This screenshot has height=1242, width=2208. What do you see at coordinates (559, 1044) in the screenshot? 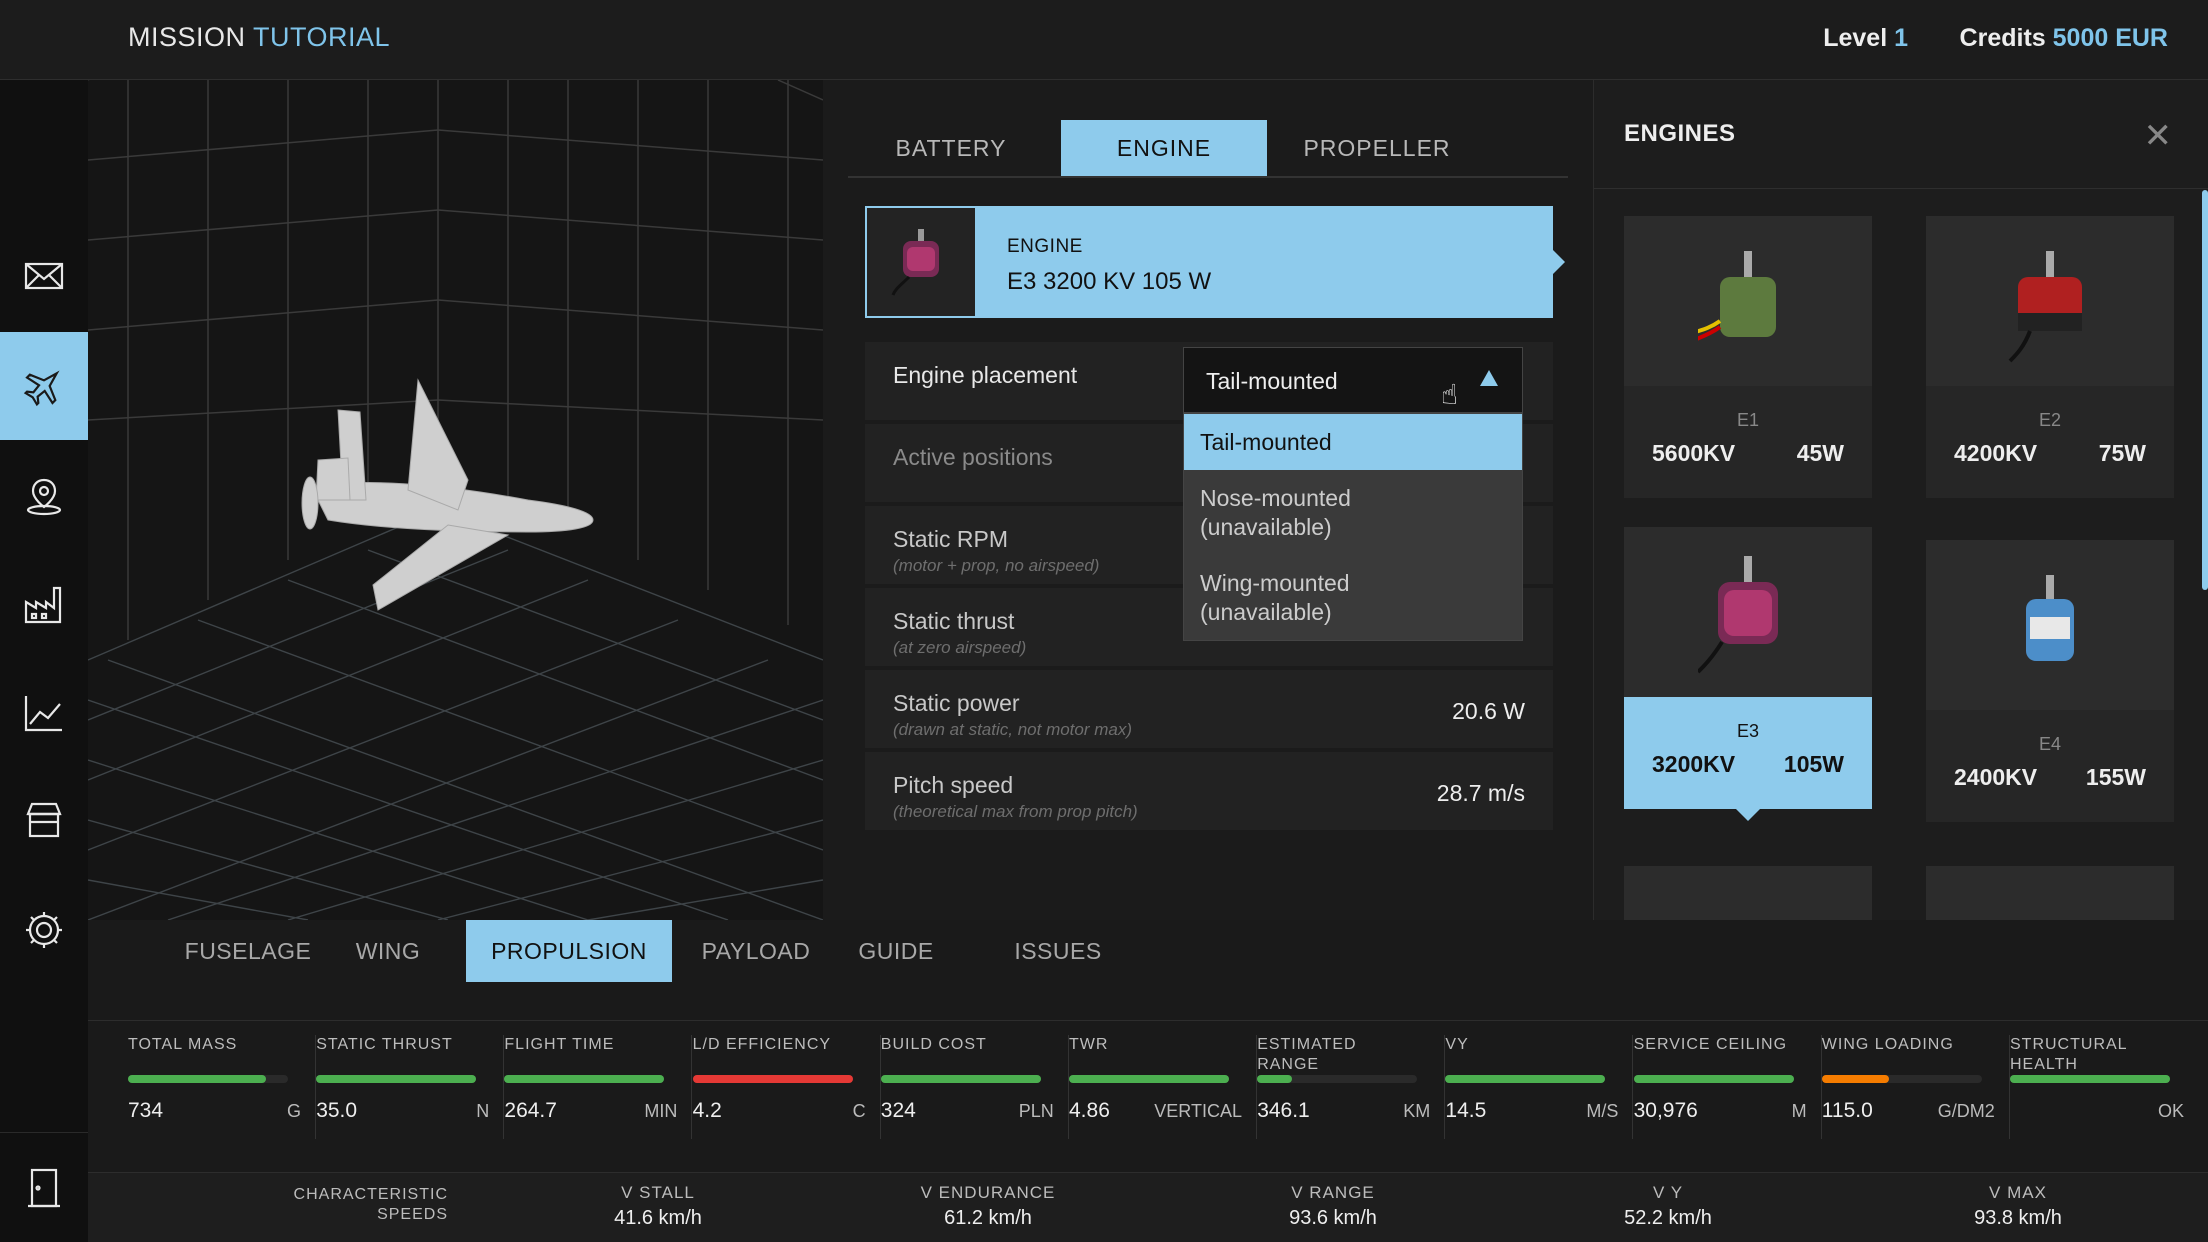
I see `metric-label: FLIGHT TIME` at bounding box center [559, 1044].